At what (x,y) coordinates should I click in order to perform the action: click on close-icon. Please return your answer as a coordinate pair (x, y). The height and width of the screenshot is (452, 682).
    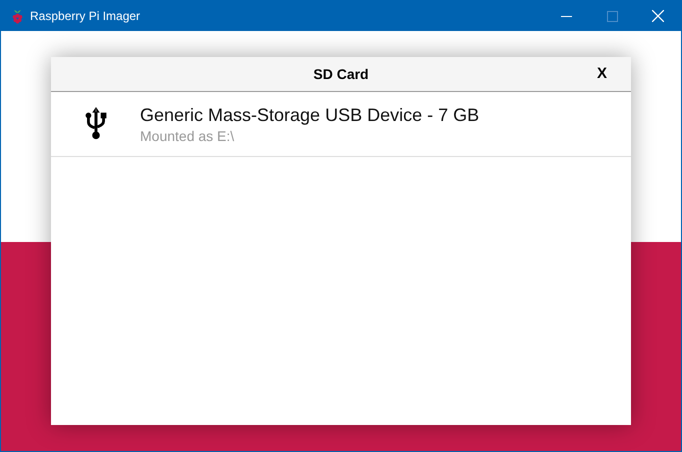
    Looking at the image, I should click on (658, 16).